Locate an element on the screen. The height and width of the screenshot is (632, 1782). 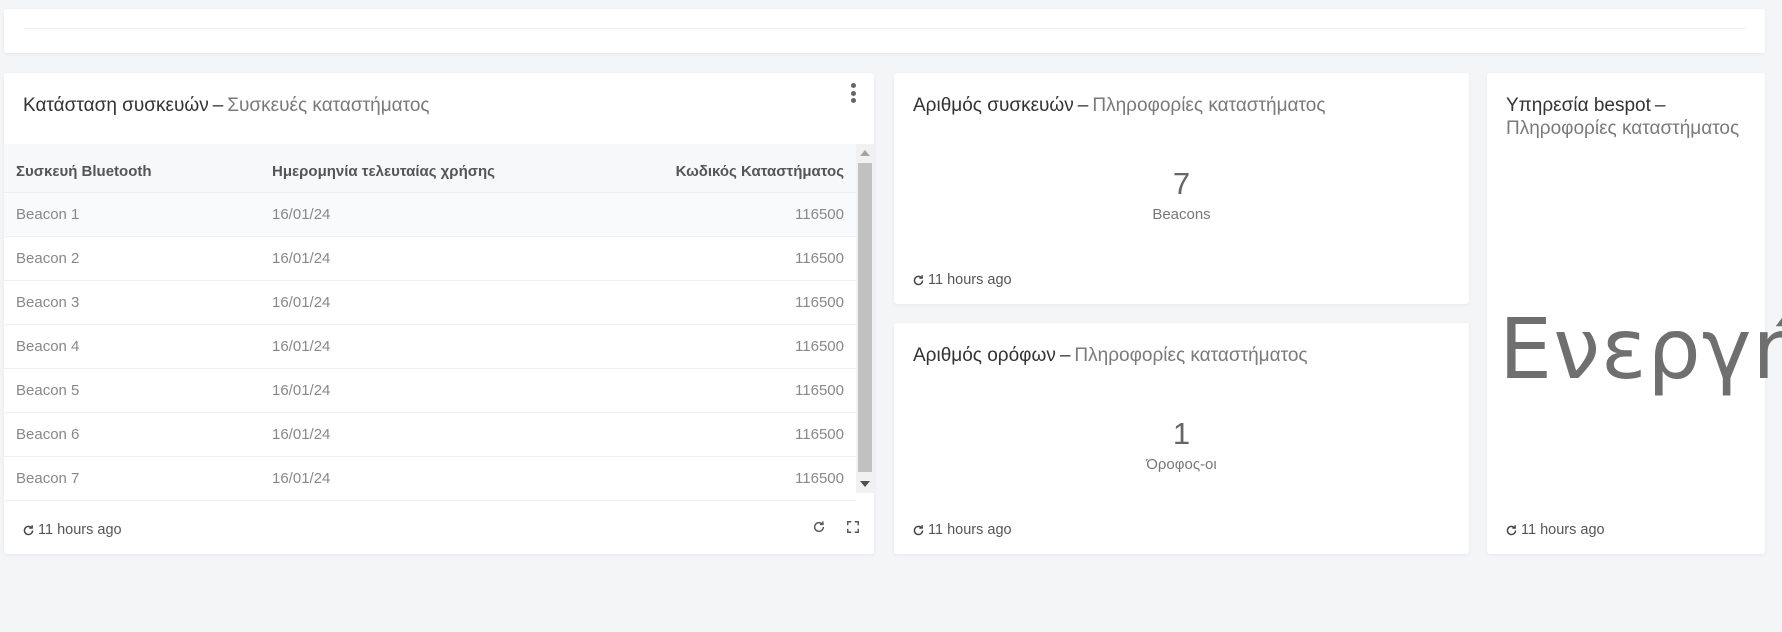
table-row: Beacon 4 16/01/24 116500 is located at coordinates (430, 346).